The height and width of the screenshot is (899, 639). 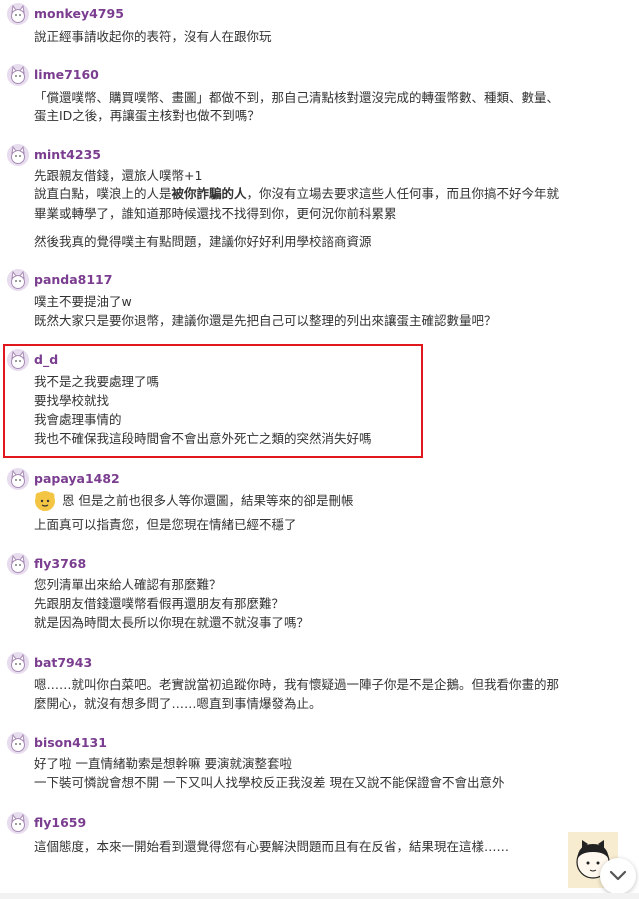 What do you see at coordinates (97, 381) in the screenshot?
I see `comment-text: 我不是之我要處理了嗎` at bounding box center [97, 381].